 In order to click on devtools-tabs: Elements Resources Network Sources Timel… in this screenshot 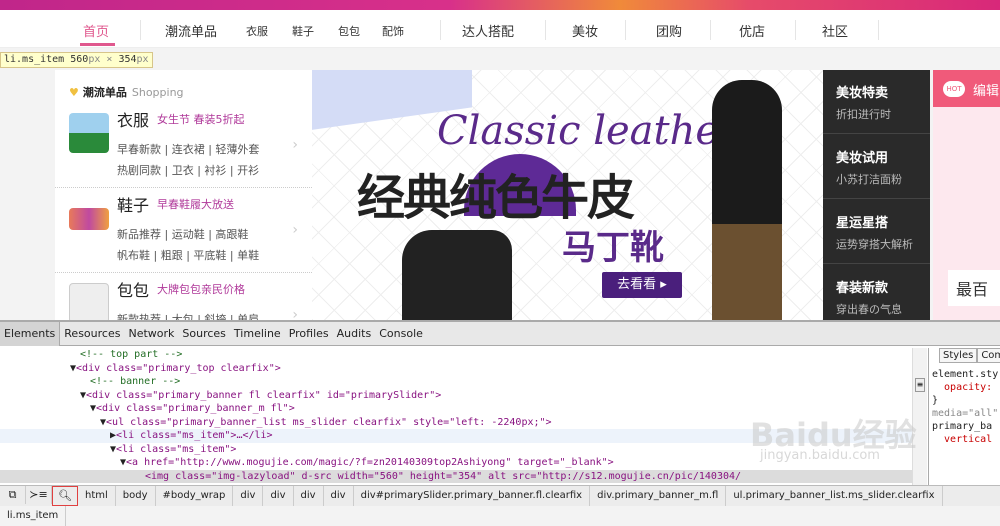, I will do `click(500, 334)`.